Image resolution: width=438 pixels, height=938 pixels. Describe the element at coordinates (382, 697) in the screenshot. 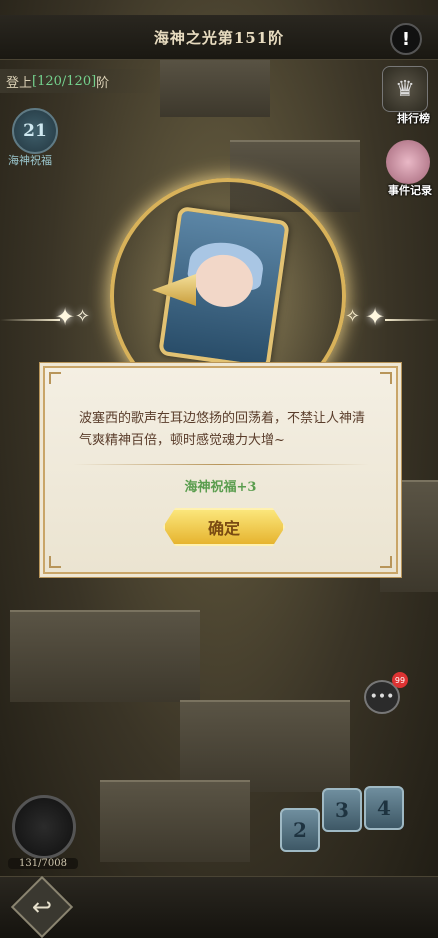

I see `chat-bubble-icon: •••` at that location.